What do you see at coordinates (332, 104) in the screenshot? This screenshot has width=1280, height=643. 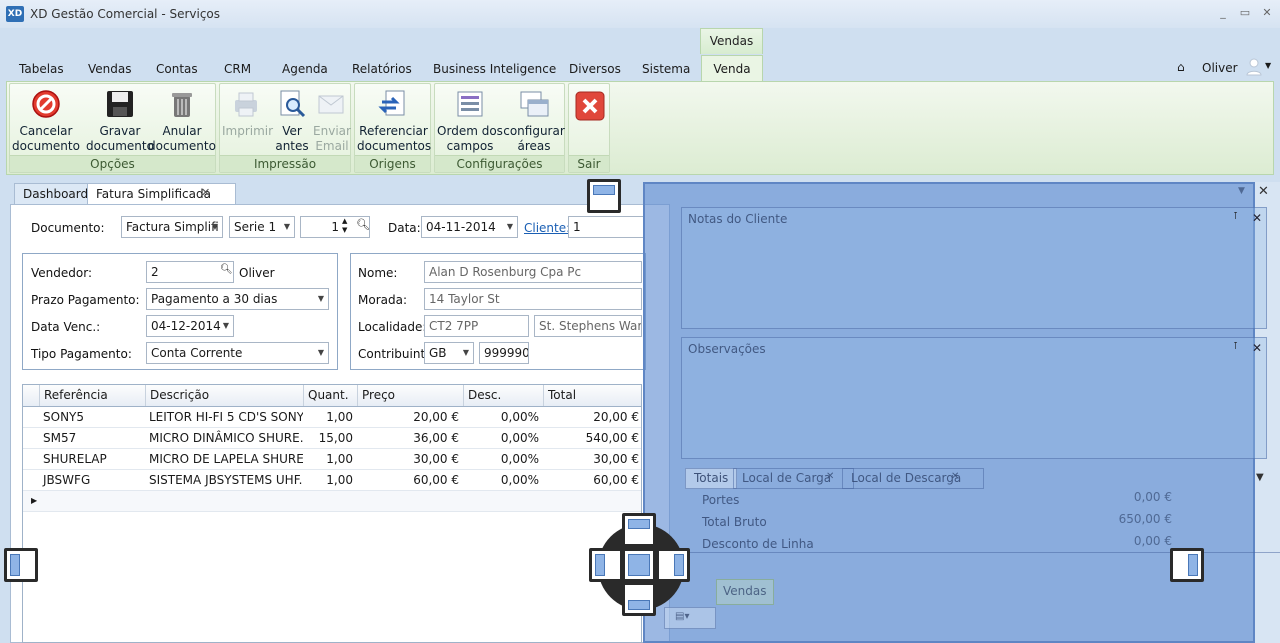 I see `email-icon` at bounding box center [332, 104].